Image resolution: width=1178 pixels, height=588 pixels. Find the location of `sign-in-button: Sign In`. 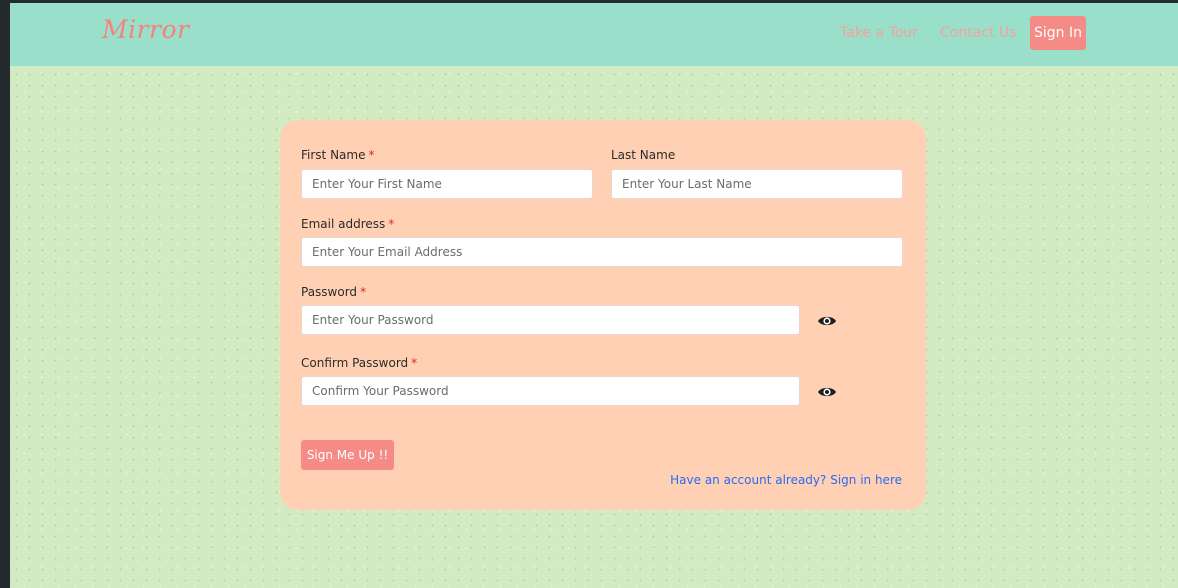

sign-in-button: Sign In is located at coordinates (1058, 33).